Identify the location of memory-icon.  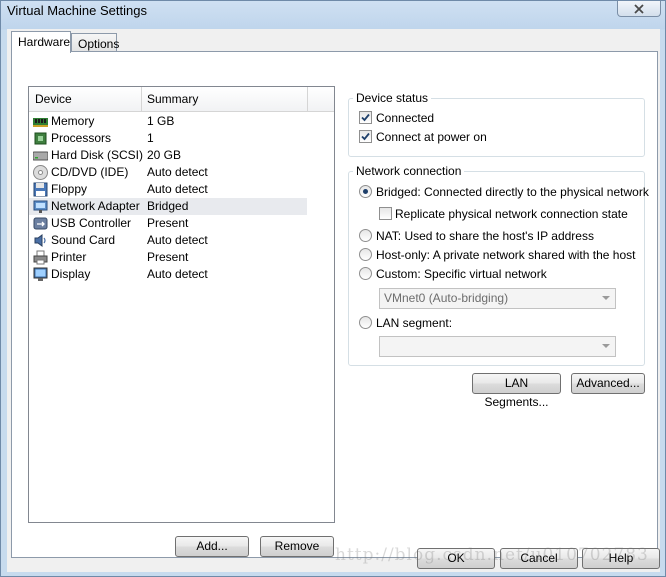
(40, 122).